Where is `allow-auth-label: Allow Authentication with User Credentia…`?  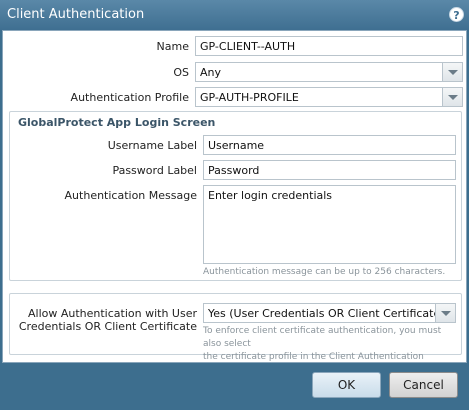 allow-auth-label: Allow Authentication with User Credentia… is located at coordinates (104, 320).